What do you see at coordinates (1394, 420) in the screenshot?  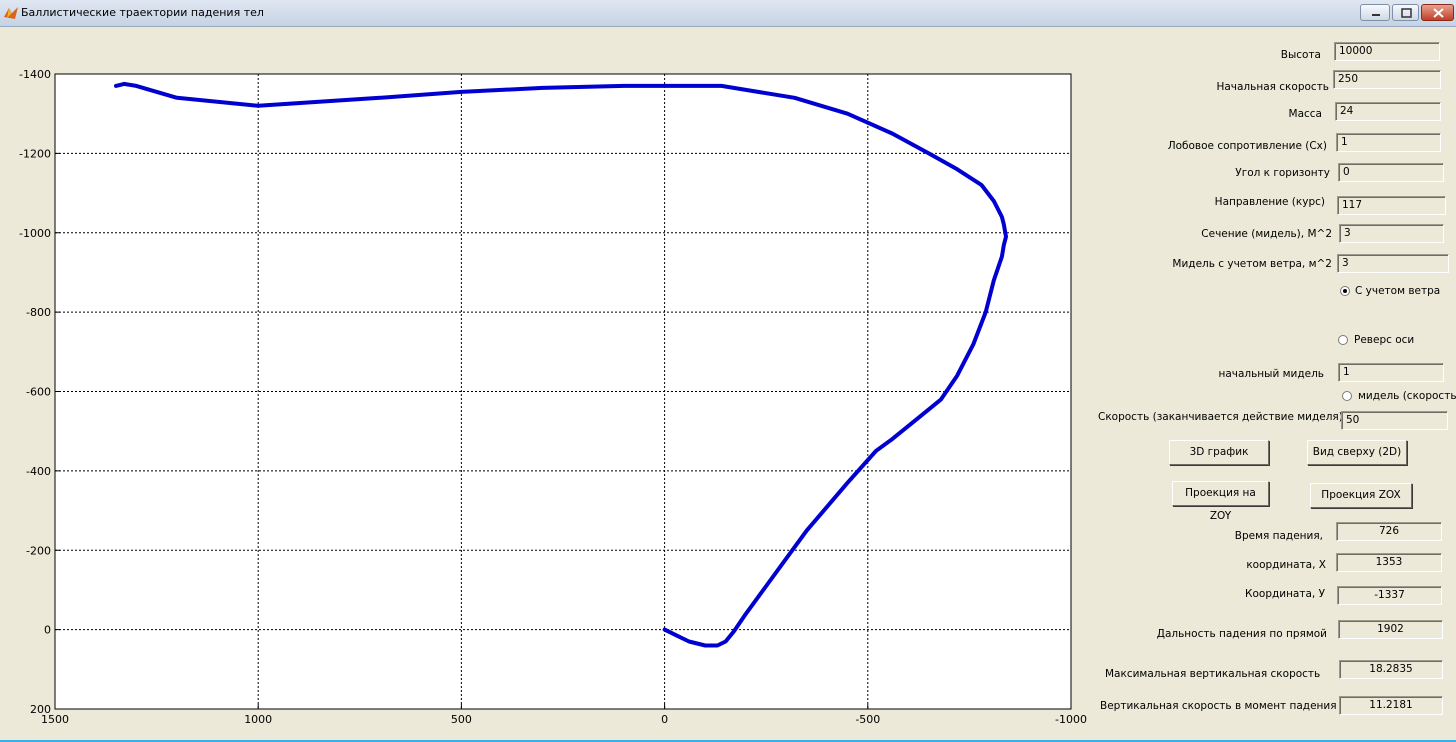 I see `speed-end-field: 50` at bounding box center [1394, 420].